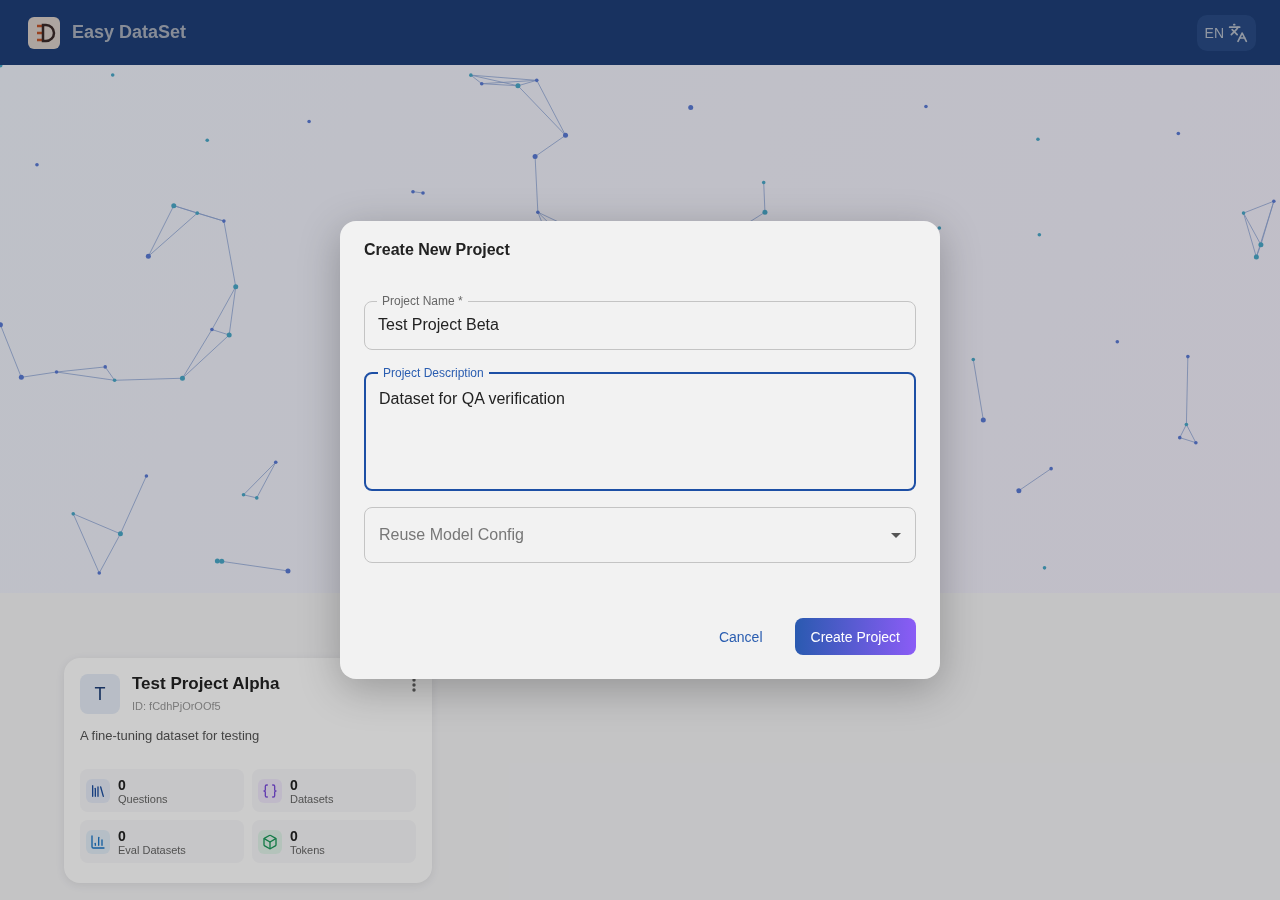  I want to click on translate-icon, so click(1238, 32).